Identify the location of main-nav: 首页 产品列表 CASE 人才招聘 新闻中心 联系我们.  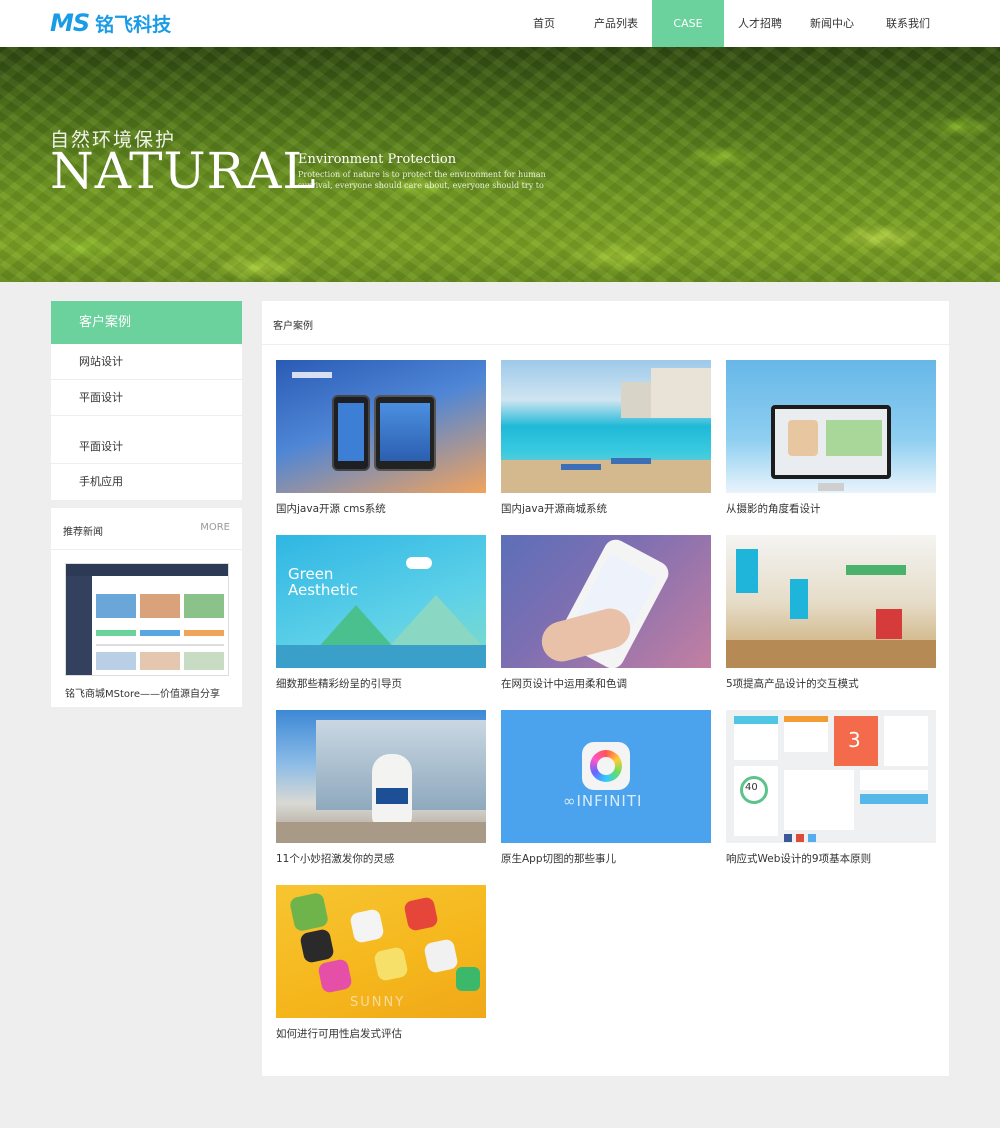
(728, 23).